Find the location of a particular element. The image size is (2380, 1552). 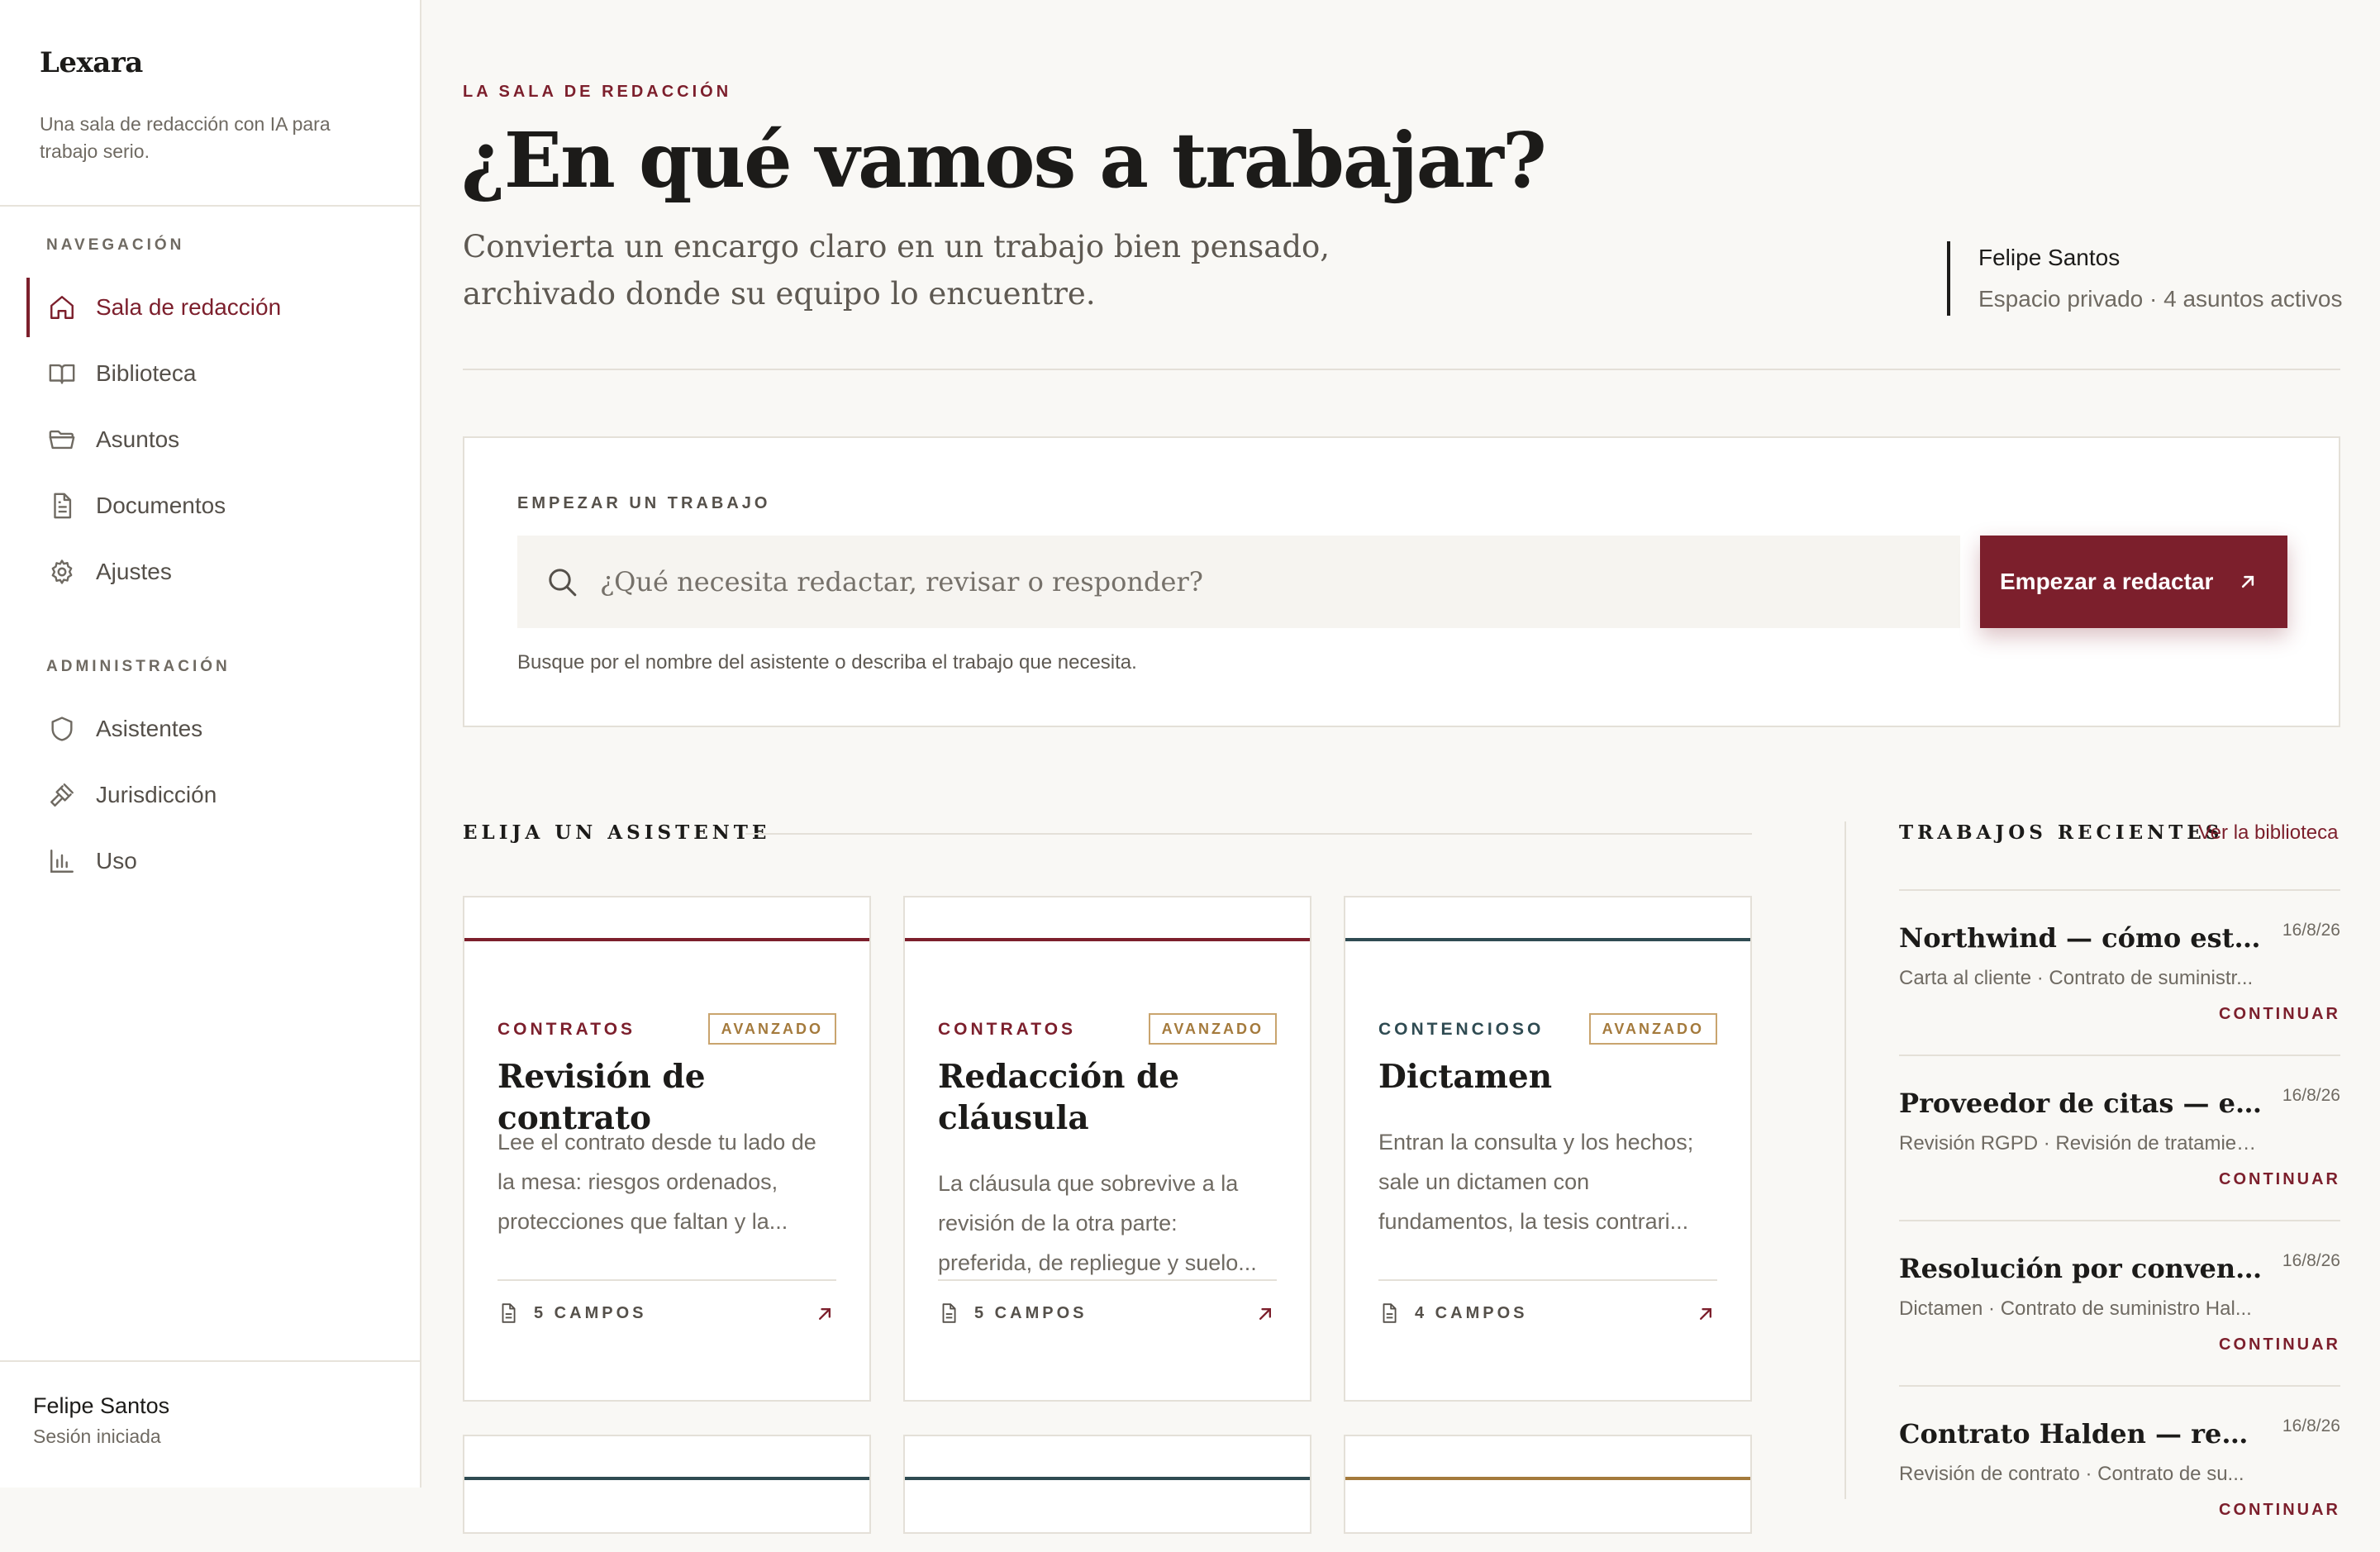

card-title: Redacción de cláusula is located at coordinates (1059, 1097).